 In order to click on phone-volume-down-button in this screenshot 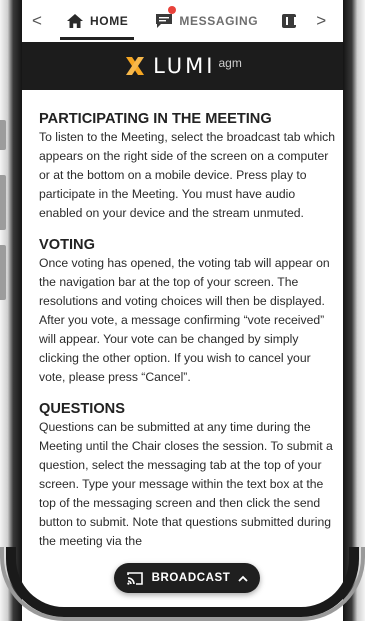, I will do `click(3, 272)`.